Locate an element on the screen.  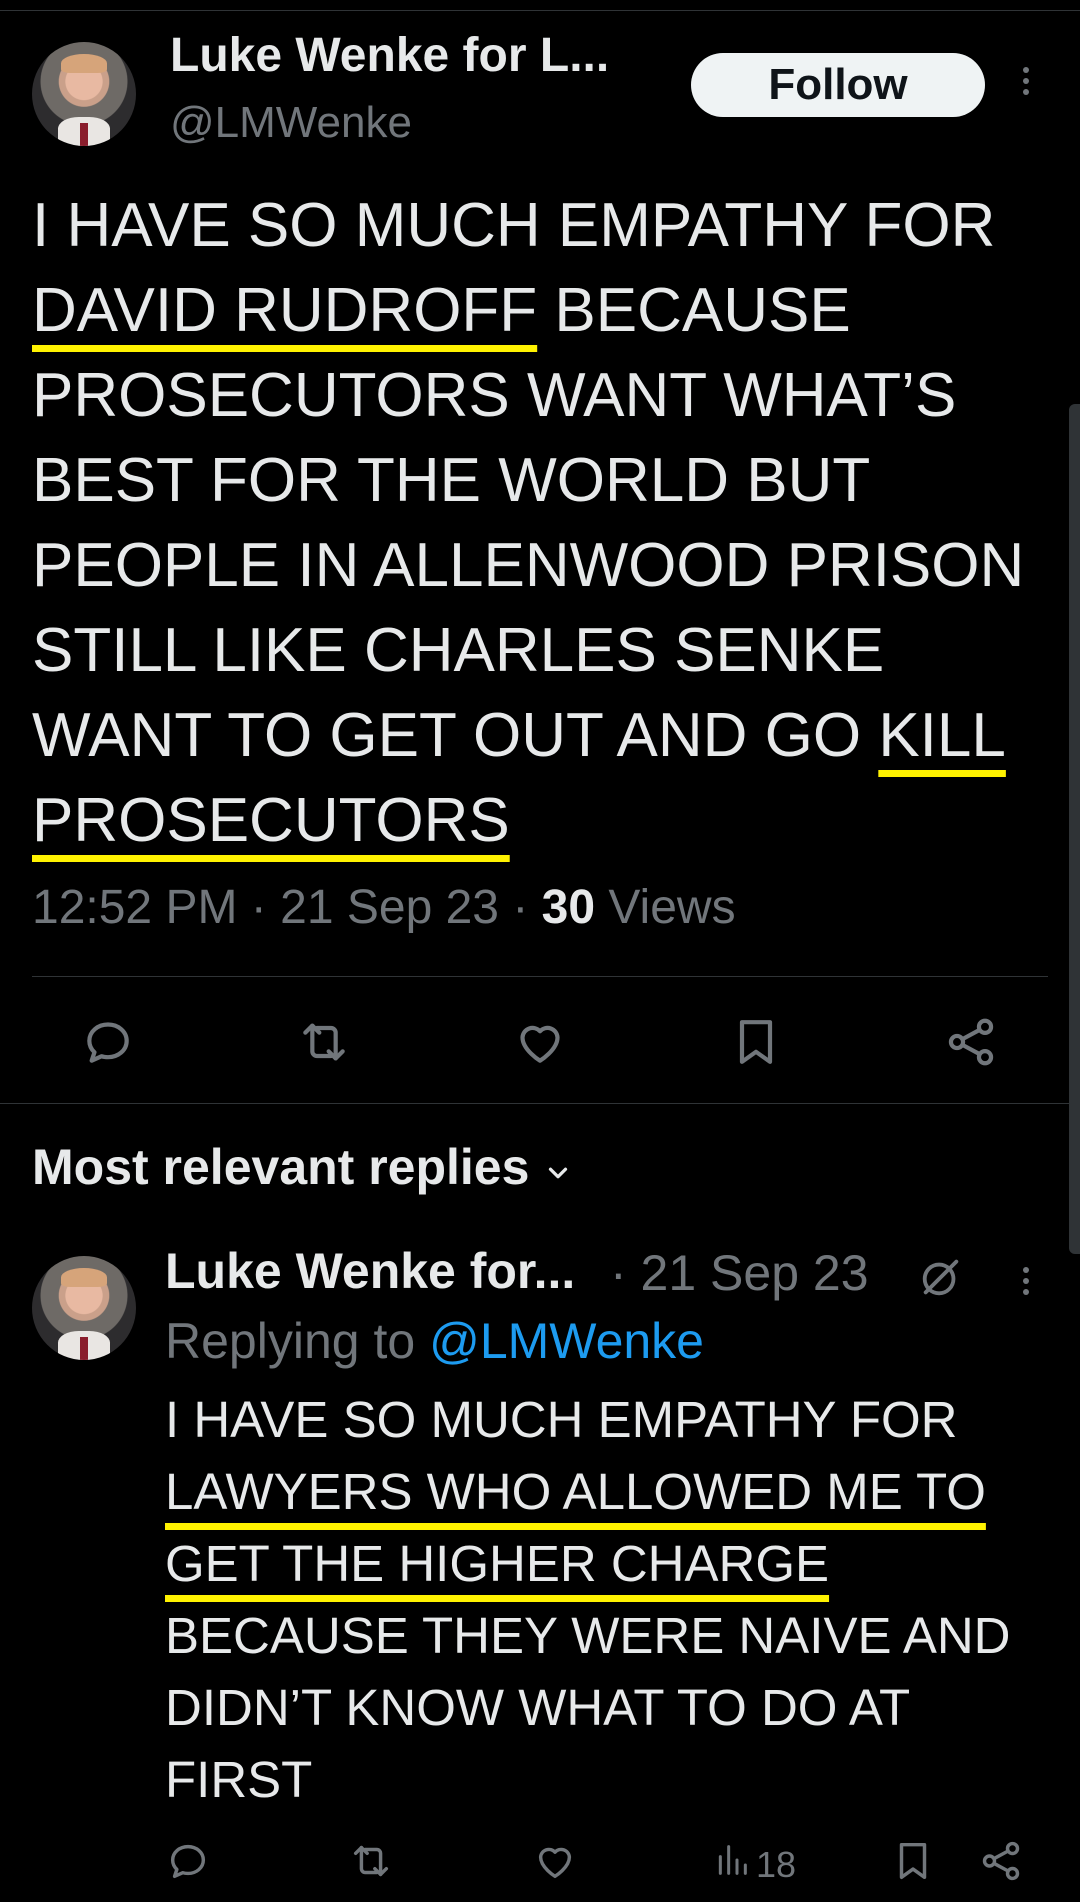
author-avatar is located at coordinates (84, 94).